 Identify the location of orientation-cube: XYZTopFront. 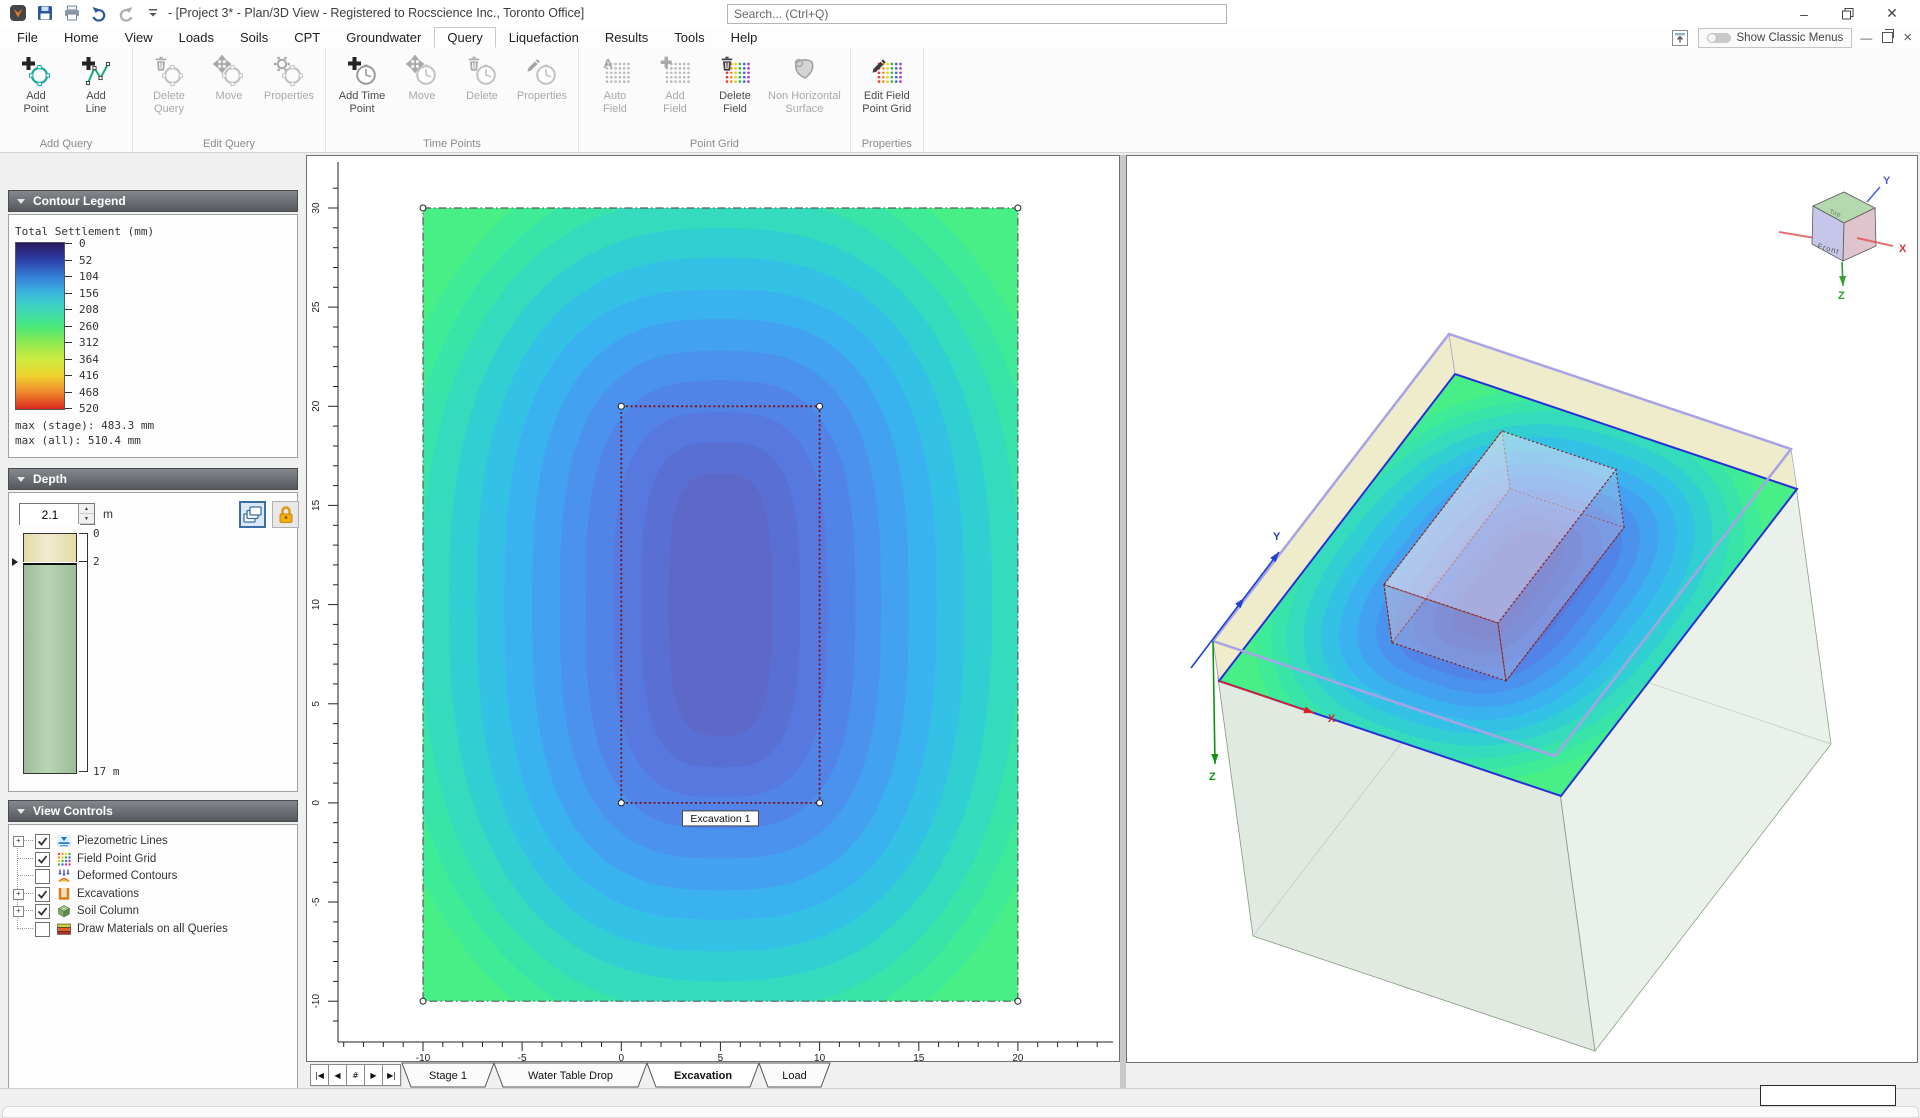
(1843, 238).